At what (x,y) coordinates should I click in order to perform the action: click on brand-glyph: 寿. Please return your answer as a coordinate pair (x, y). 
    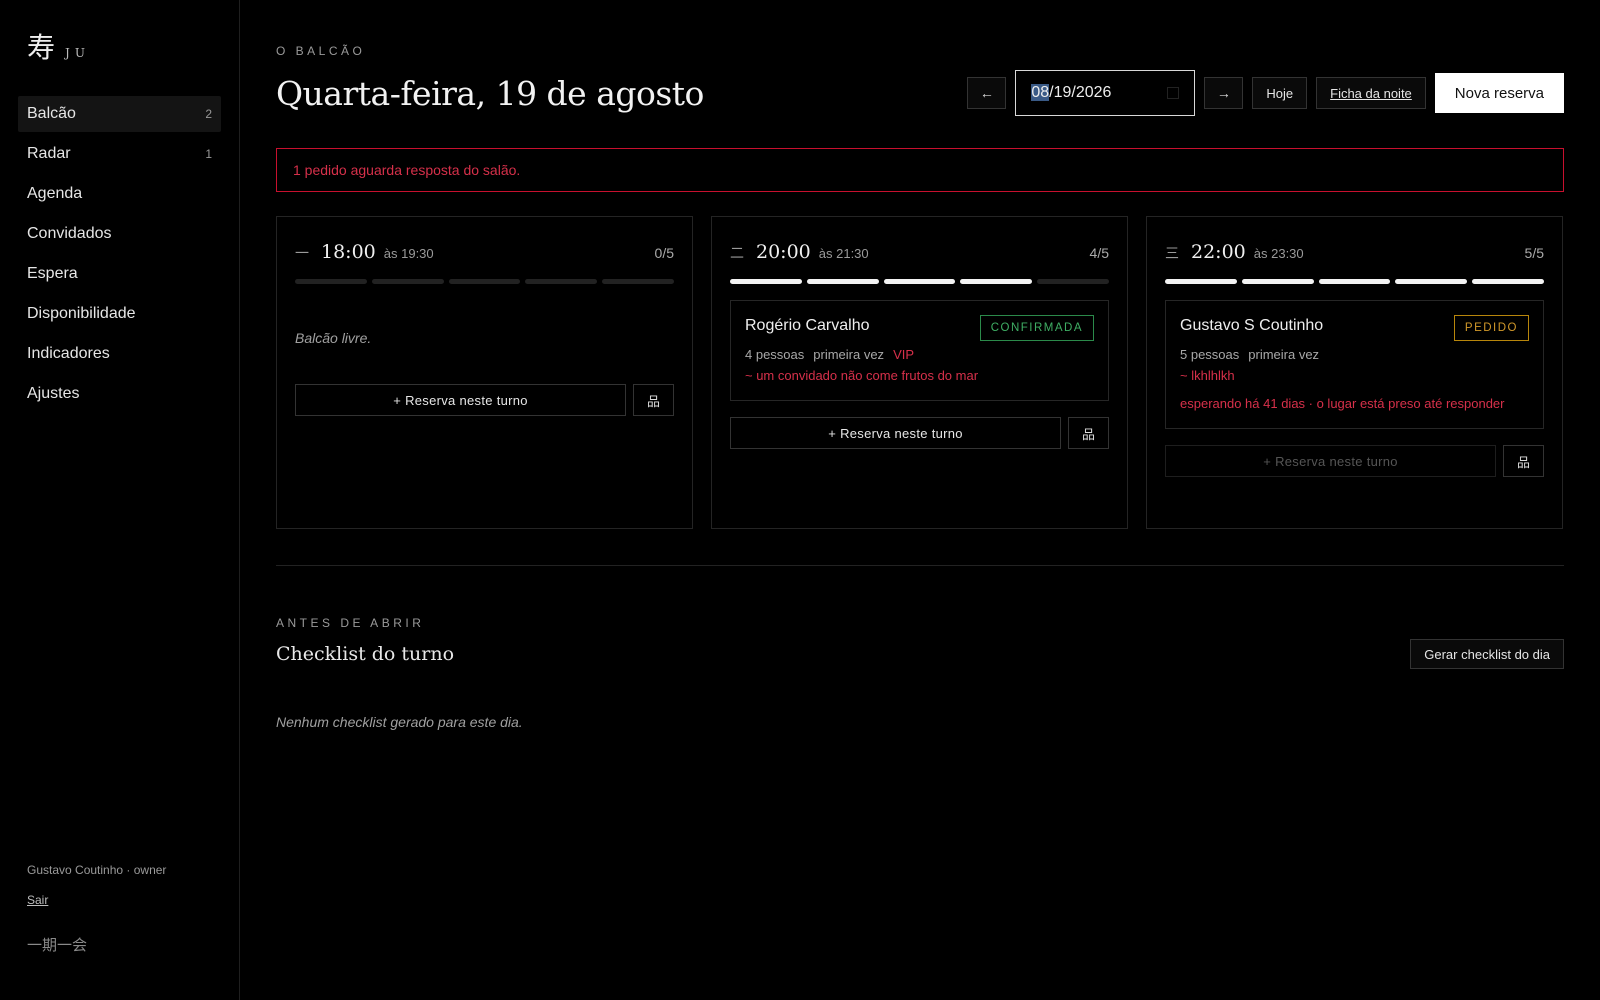
    Looking at the image, I should click on (41, 47).